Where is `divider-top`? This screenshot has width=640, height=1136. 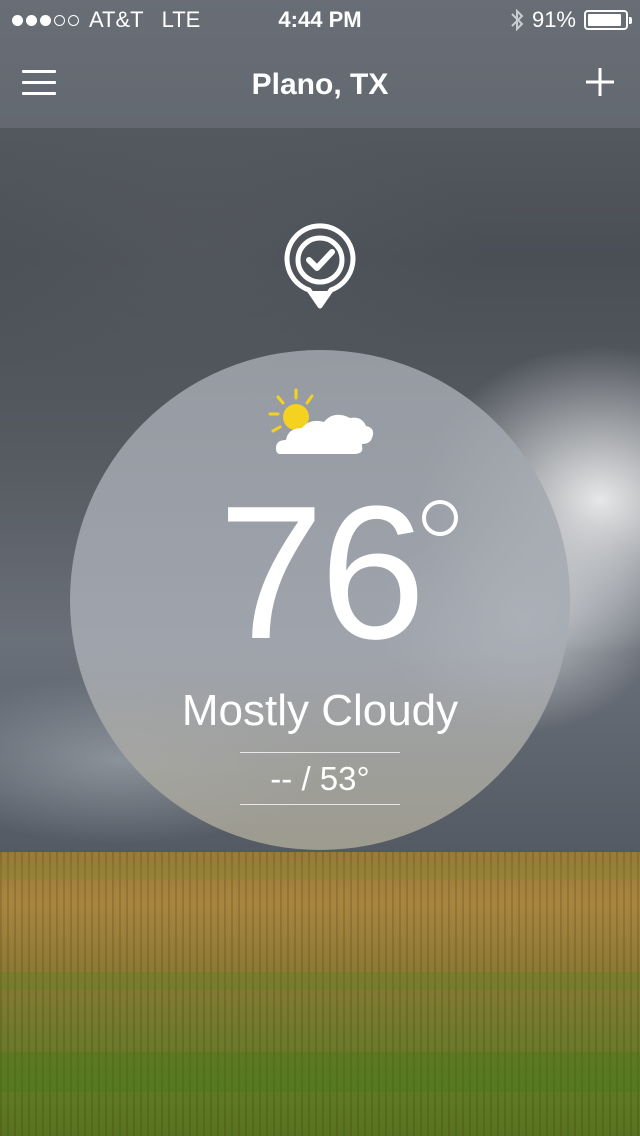
divider-top is located at coordinates (320, 752).